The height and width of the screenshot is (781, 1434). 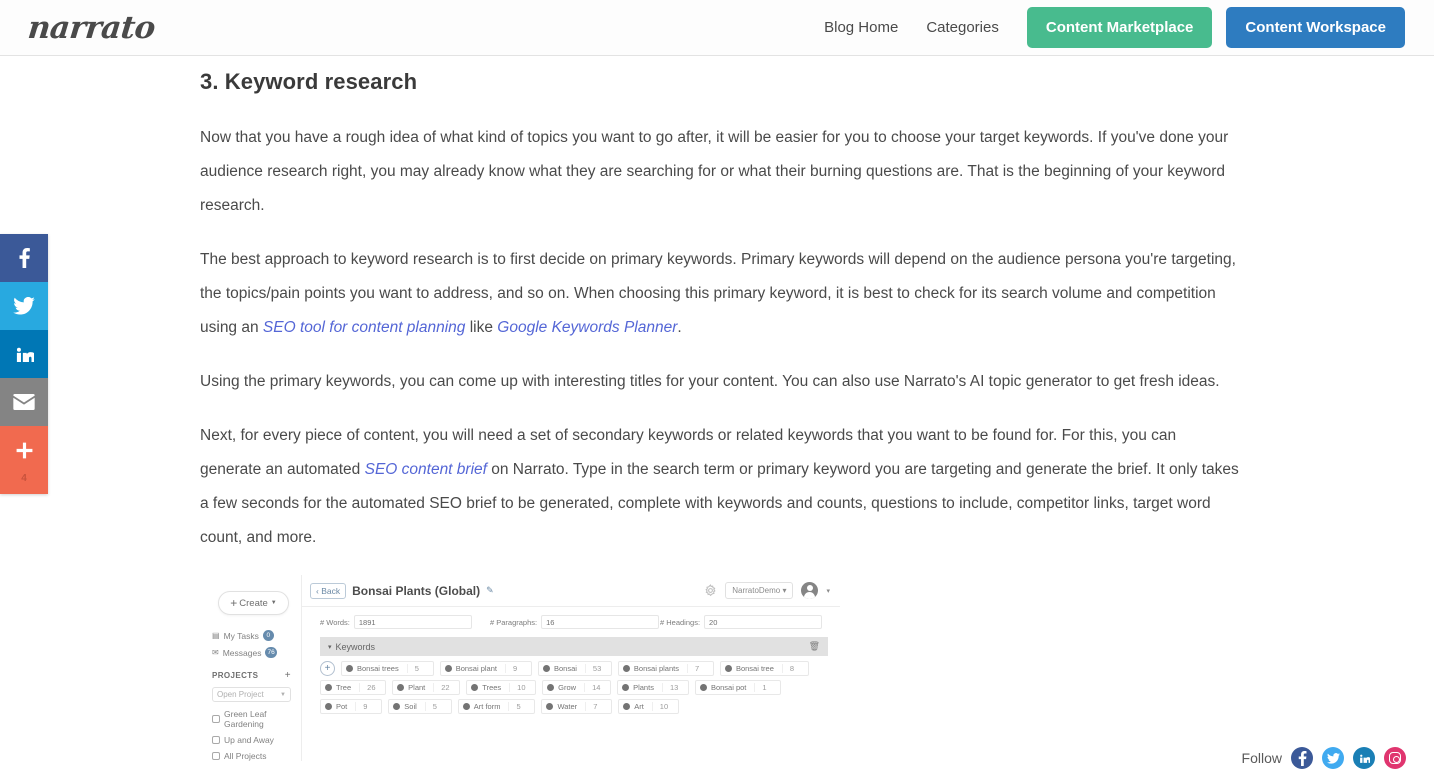 What do you see at coordinates (446, 687) in the screenshot?
I see `keyword-count: 22` at bounding box center [446, 687].